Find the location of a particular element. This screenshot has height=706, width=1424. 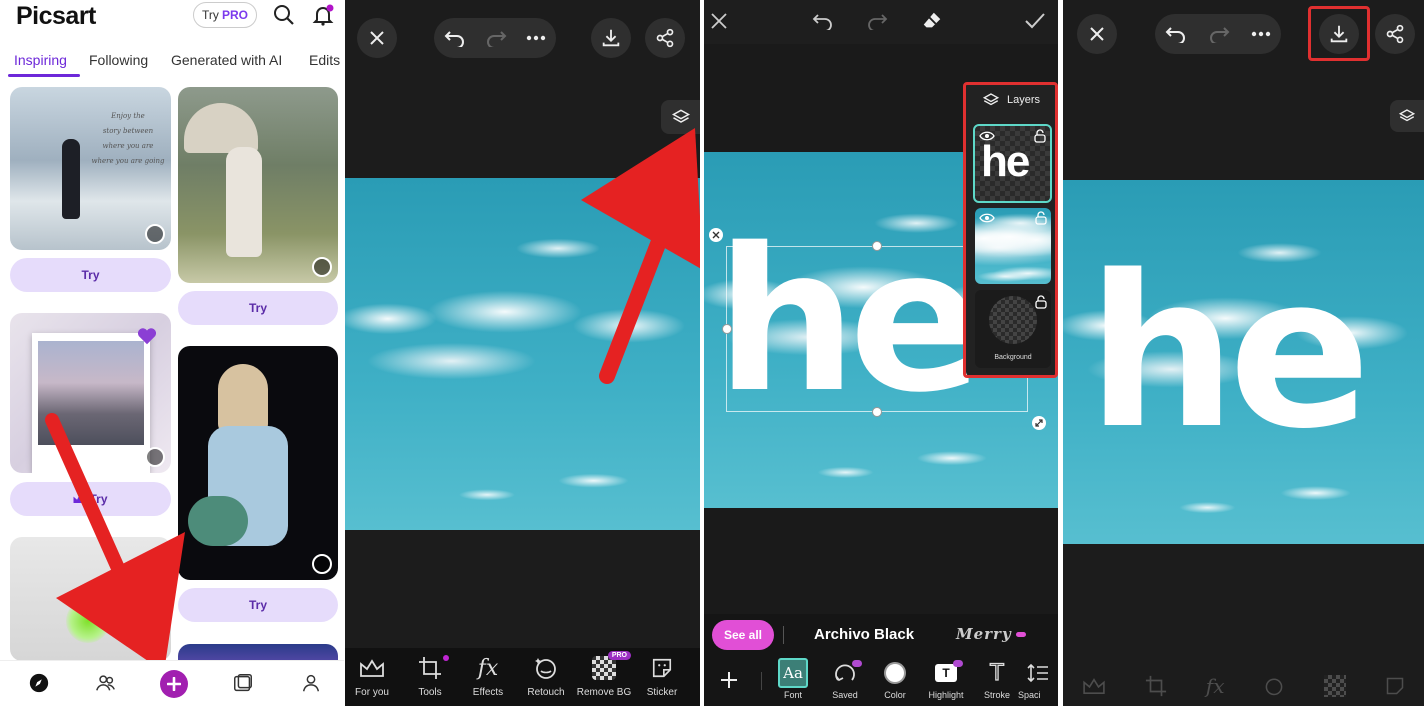

layers-icon is located at coordinates (1407, 115).